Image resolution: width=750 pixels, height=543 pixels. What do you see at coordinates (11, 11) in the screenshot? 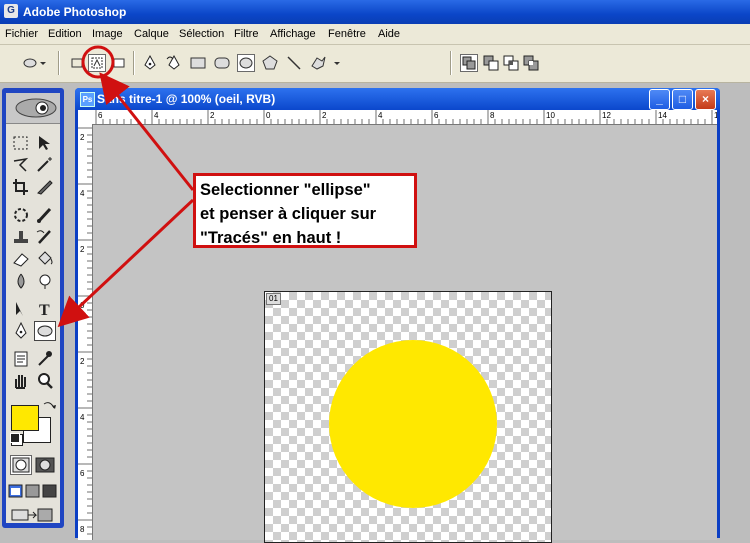
I see `photoshop-app-icon: G` at bounding box center [11, 11].